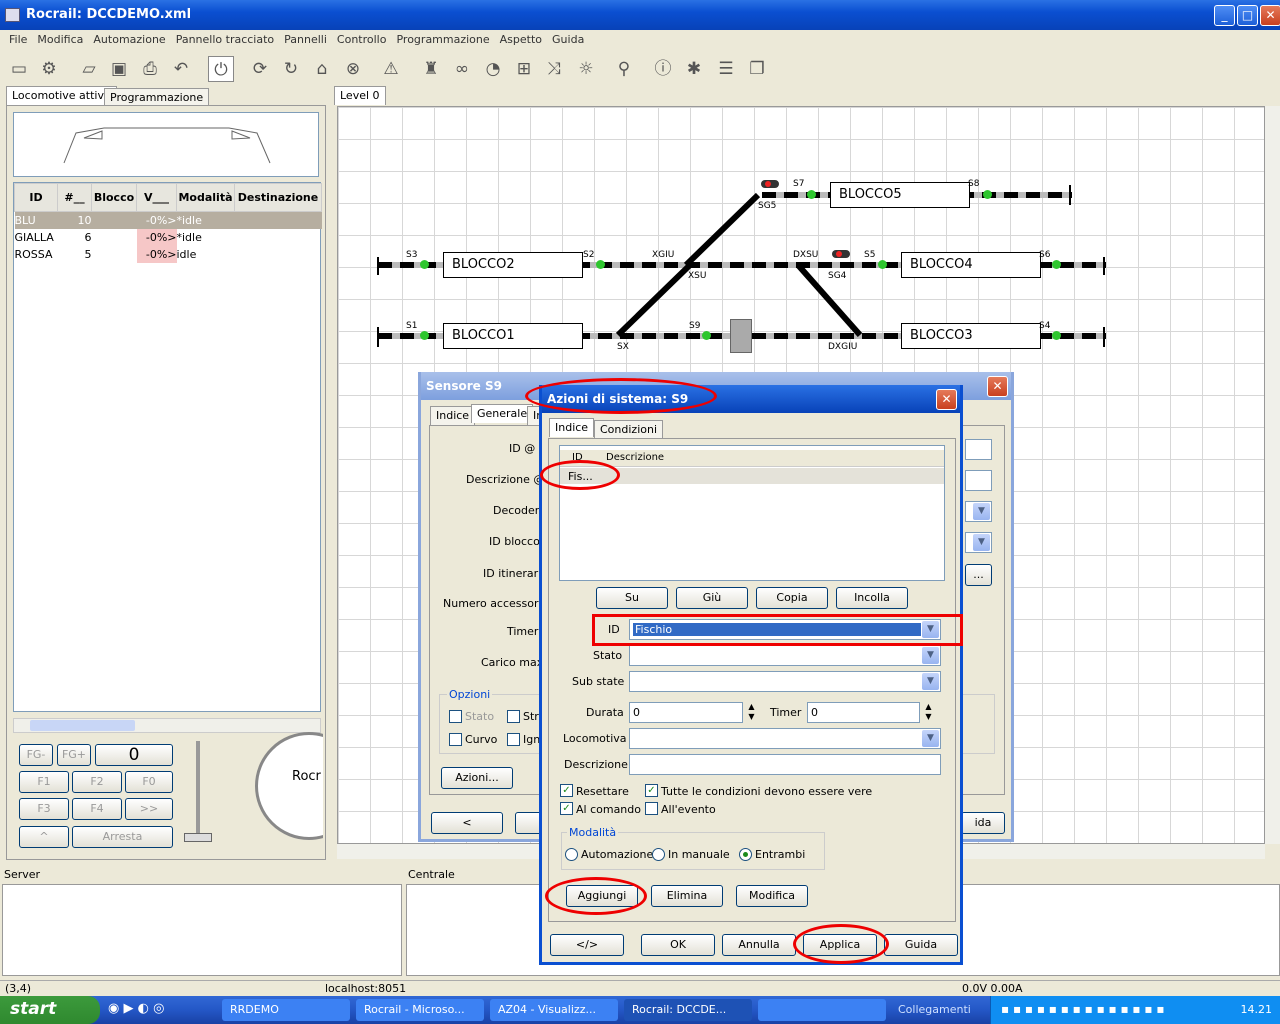 The image size is (1280, 1024). What do you see at coordinates (872, 598) in the screenshot?
I see `incolla-button: Incolla` at bounding box center [872, 598].